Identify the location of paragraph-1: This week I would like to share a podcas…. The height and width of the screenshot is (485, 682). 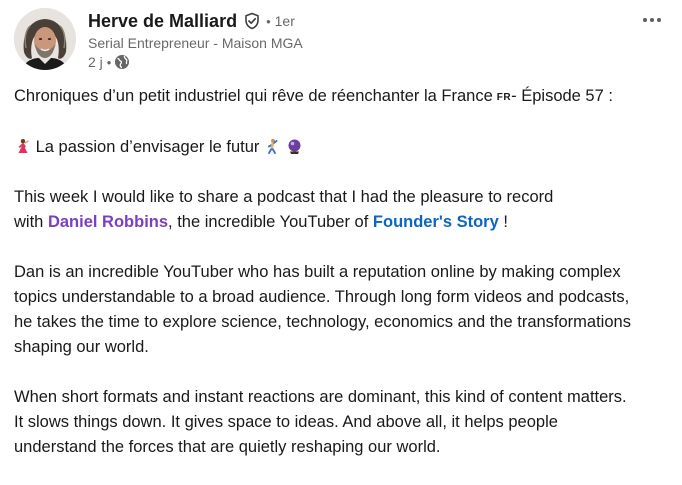
(344, 210).